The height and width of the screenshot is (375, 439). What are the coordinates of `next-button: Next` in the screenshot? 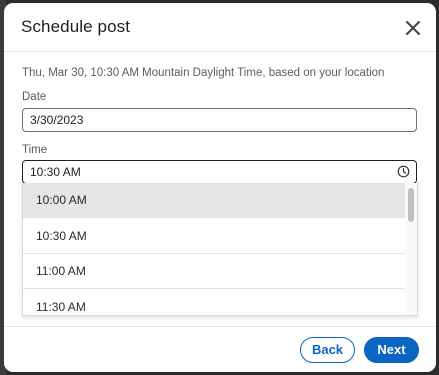 It's located at (391, 350).